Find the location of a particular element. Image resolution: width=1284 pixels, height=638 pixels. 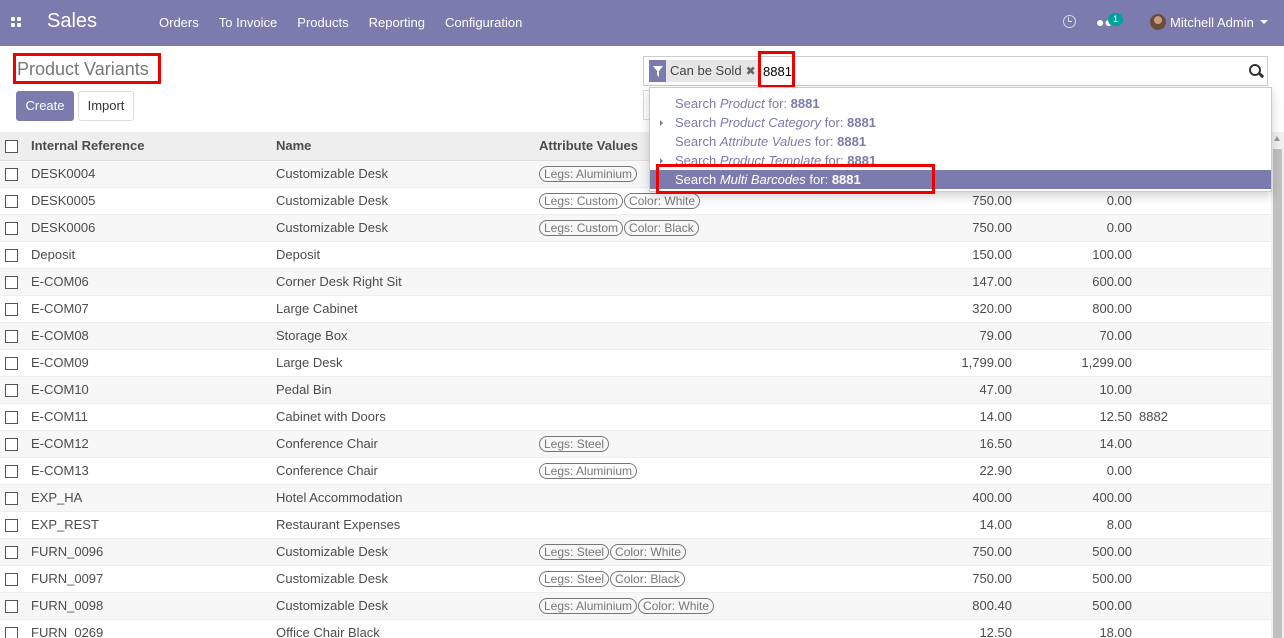

table-row: EXP_REST Restaurant Expenses 14.00 8.00 is located at coordinates (635, 525).